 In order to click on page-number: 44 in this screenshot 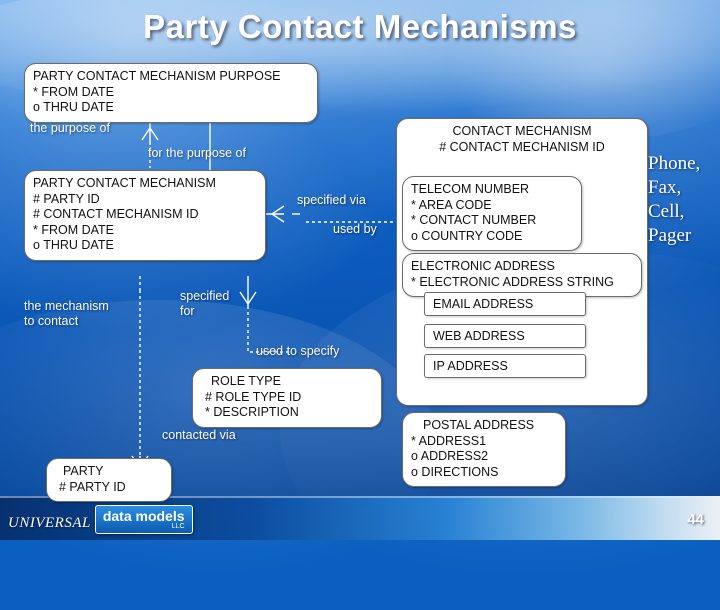, I will do `click(695, 519)`.